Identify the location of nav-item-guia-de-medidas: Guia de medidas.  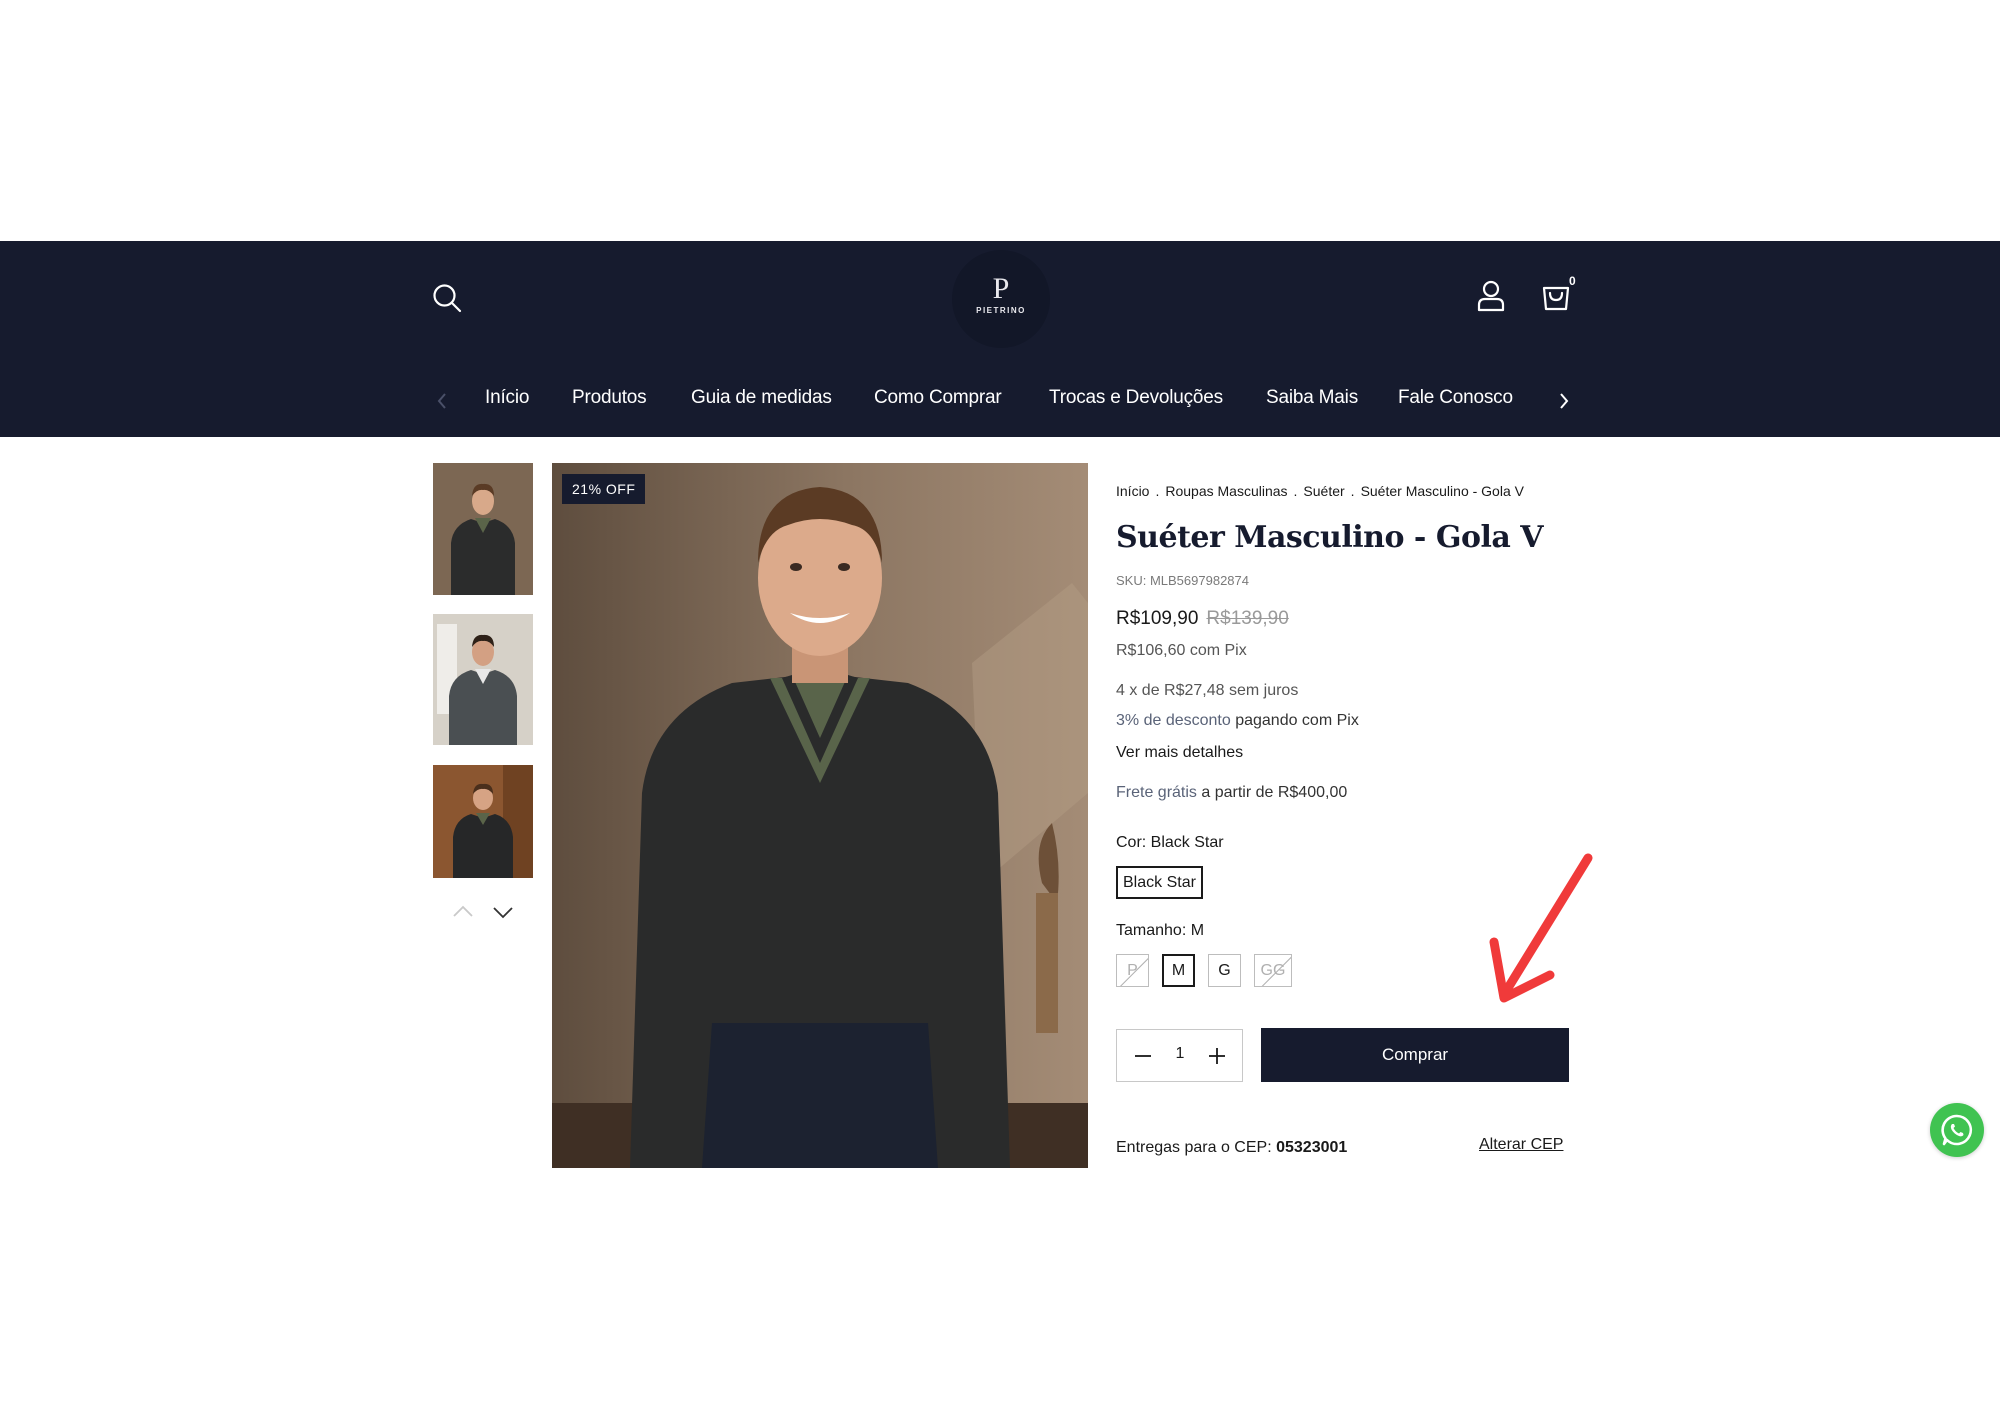
(761, 398).